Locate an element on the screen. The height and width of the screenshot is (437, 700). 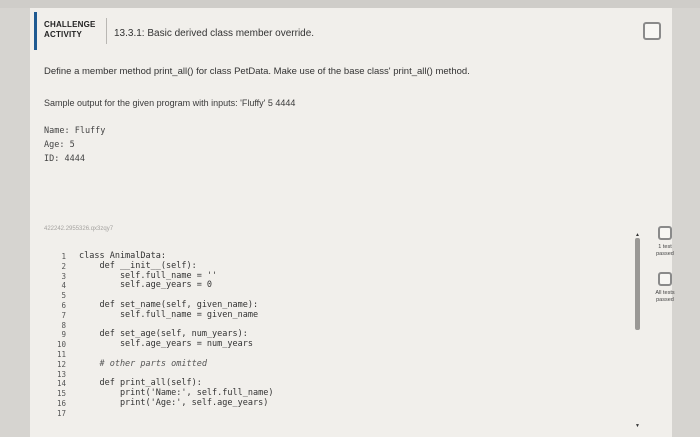
line-number: 5 is located at coordinates (63, 296).